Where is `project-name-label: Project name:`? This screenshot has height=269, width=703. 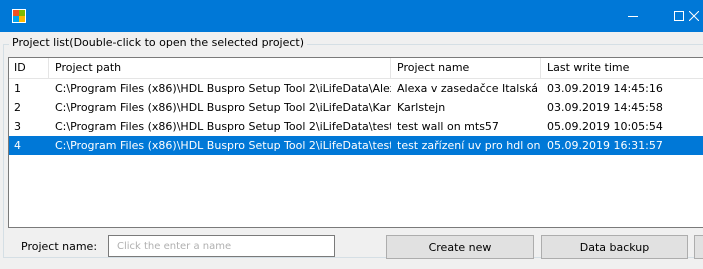 project-name-label: Project name: is located at coordinates (59, 246).